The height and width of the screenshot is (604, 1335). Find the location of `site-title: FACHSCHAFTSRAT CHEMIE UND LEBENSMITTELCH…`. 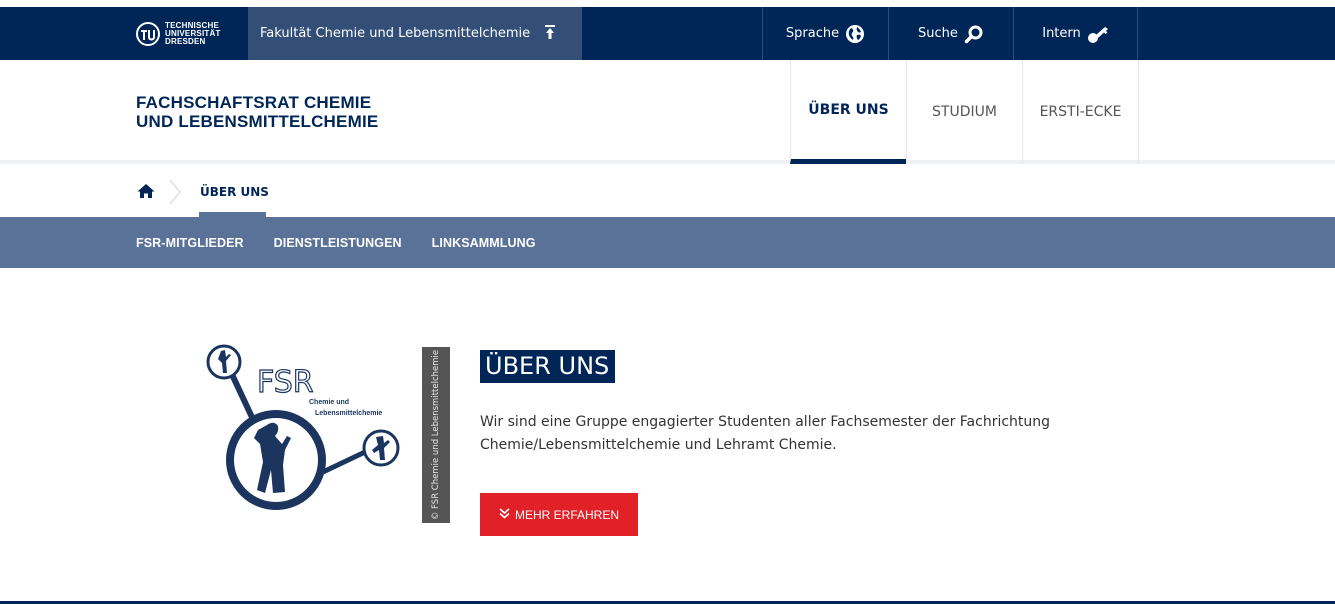

site-title: FACHSCHAFTSRAT CHEMIE UND LEBENSMITTELCH… is located at coordinates (257, 112).